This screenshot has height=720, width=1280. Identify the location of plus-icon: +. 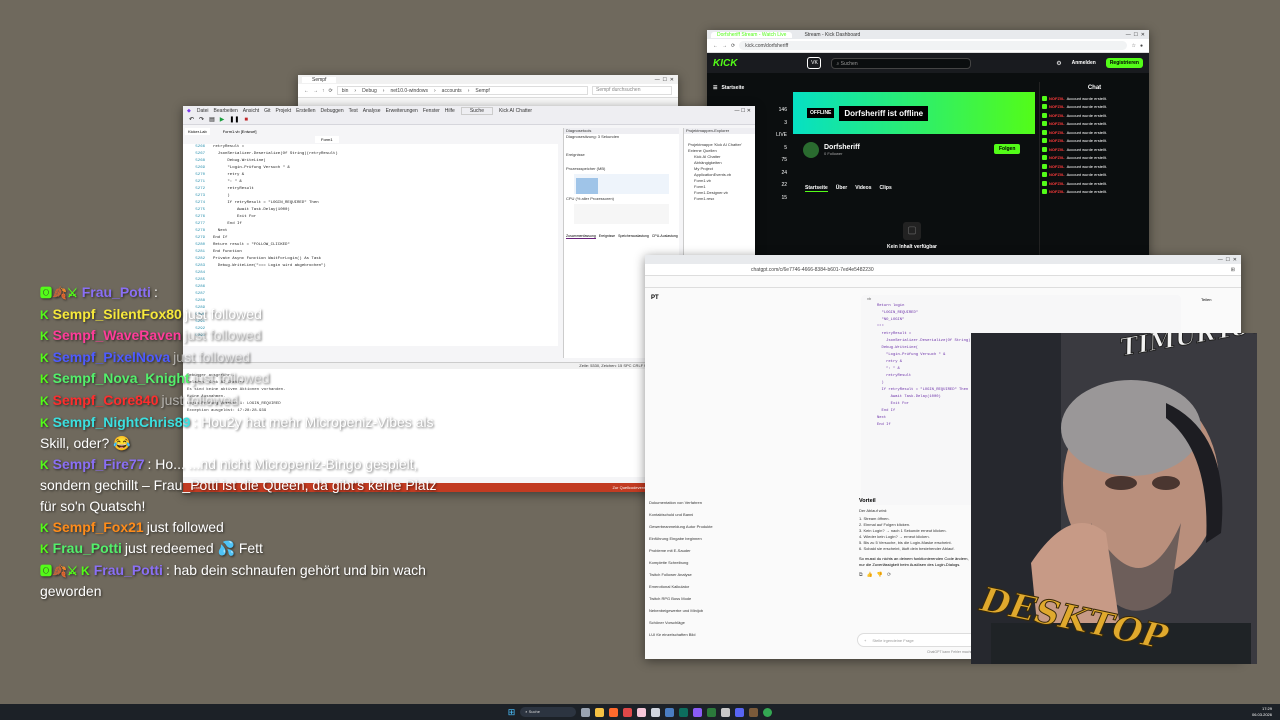
(865, 640).